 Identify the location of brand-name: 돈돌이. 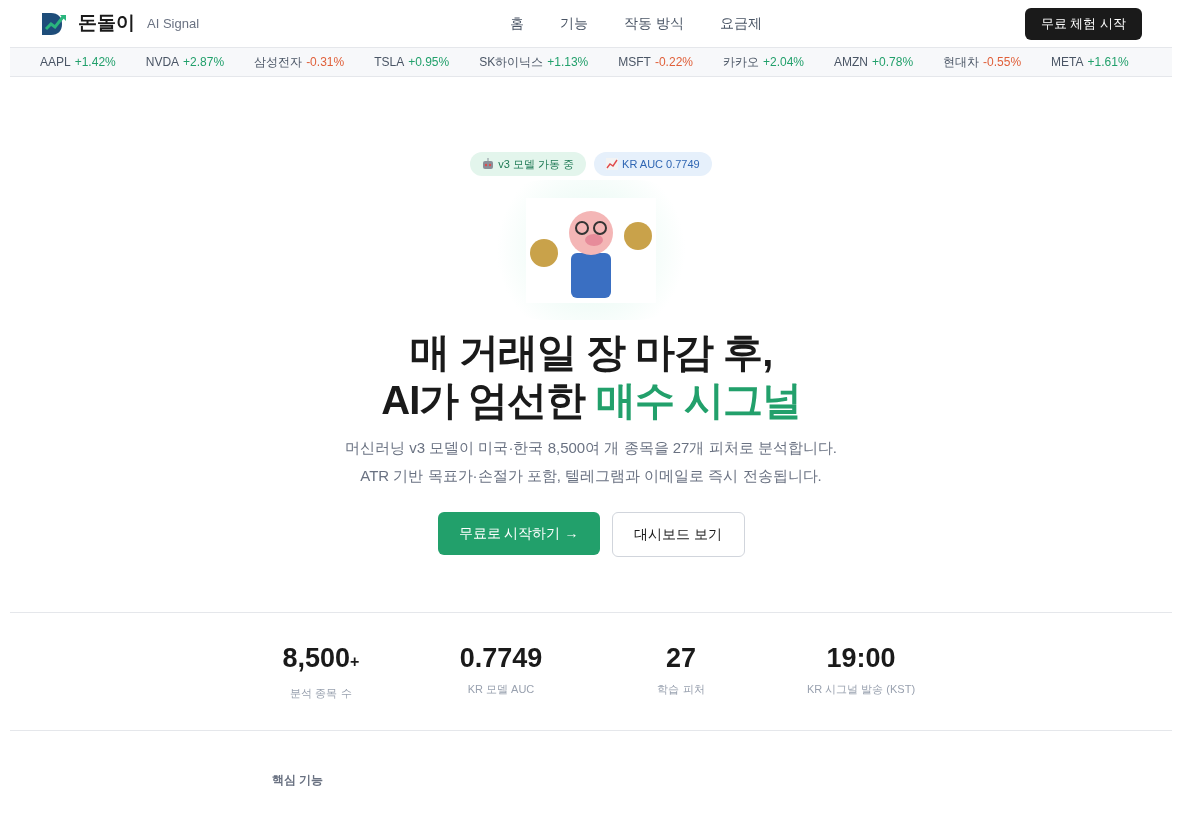
(106, 23).